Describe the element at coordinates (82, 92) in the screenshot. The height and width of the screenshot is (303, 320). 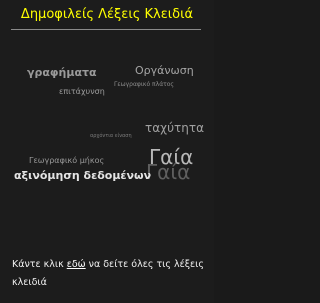
I see `tag-epitaxynsi: επιτάχυνση` at that location.